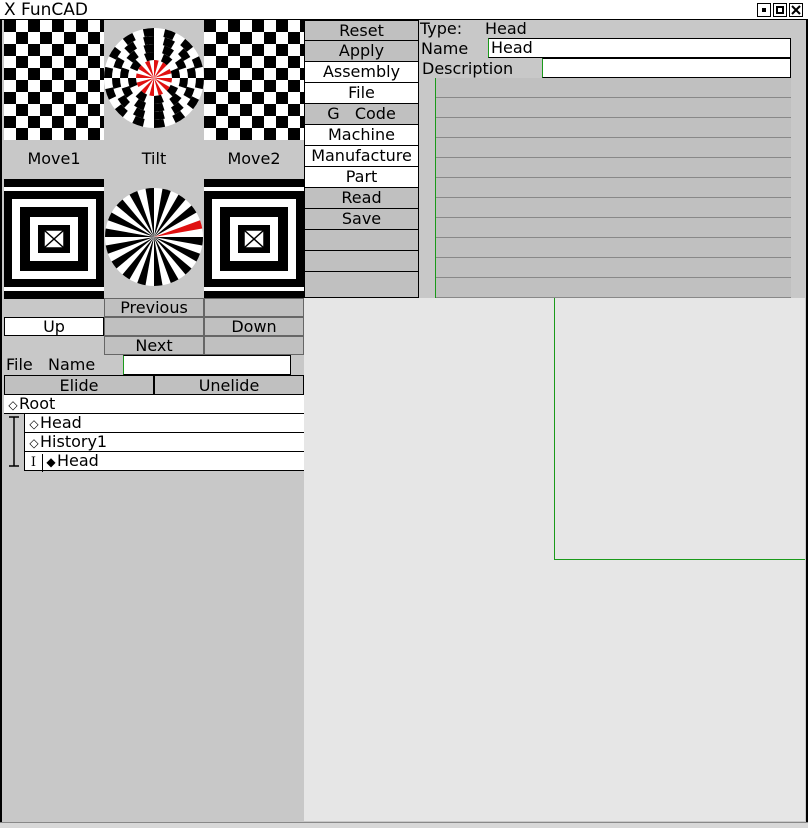  What do you see at coordinates (10, 10) in the screenshot?
I see `x-logo-icon: X` at bounding box center [10, 10].